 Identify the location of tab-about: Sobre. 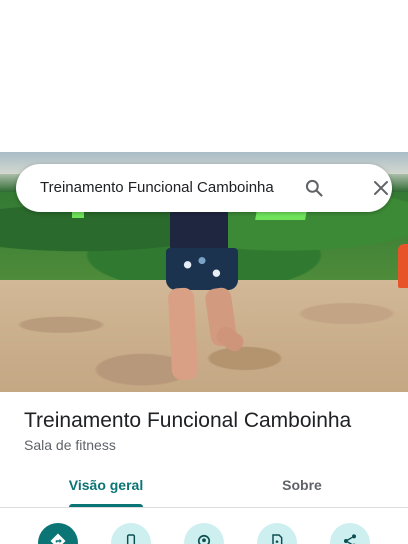
(302, 487).